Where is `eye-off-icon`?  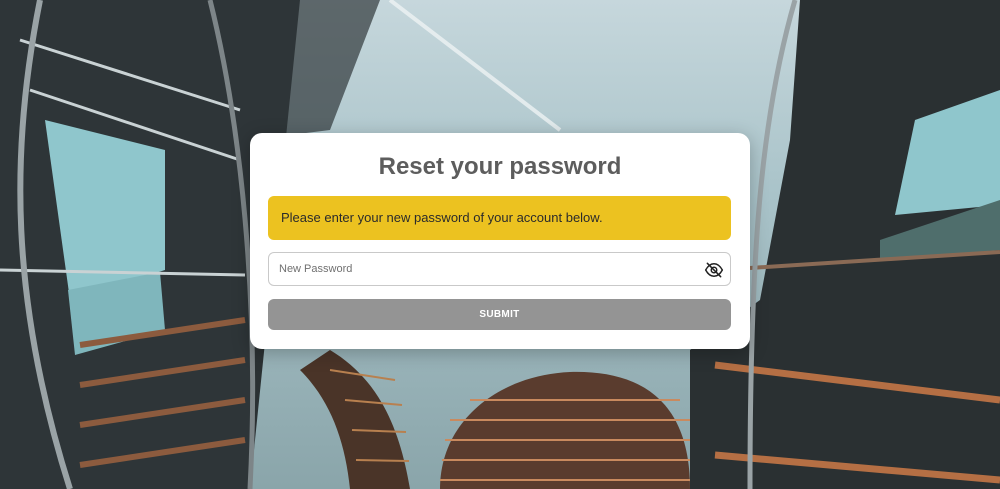 eye-off-icon is located at coordinates (714, 270).